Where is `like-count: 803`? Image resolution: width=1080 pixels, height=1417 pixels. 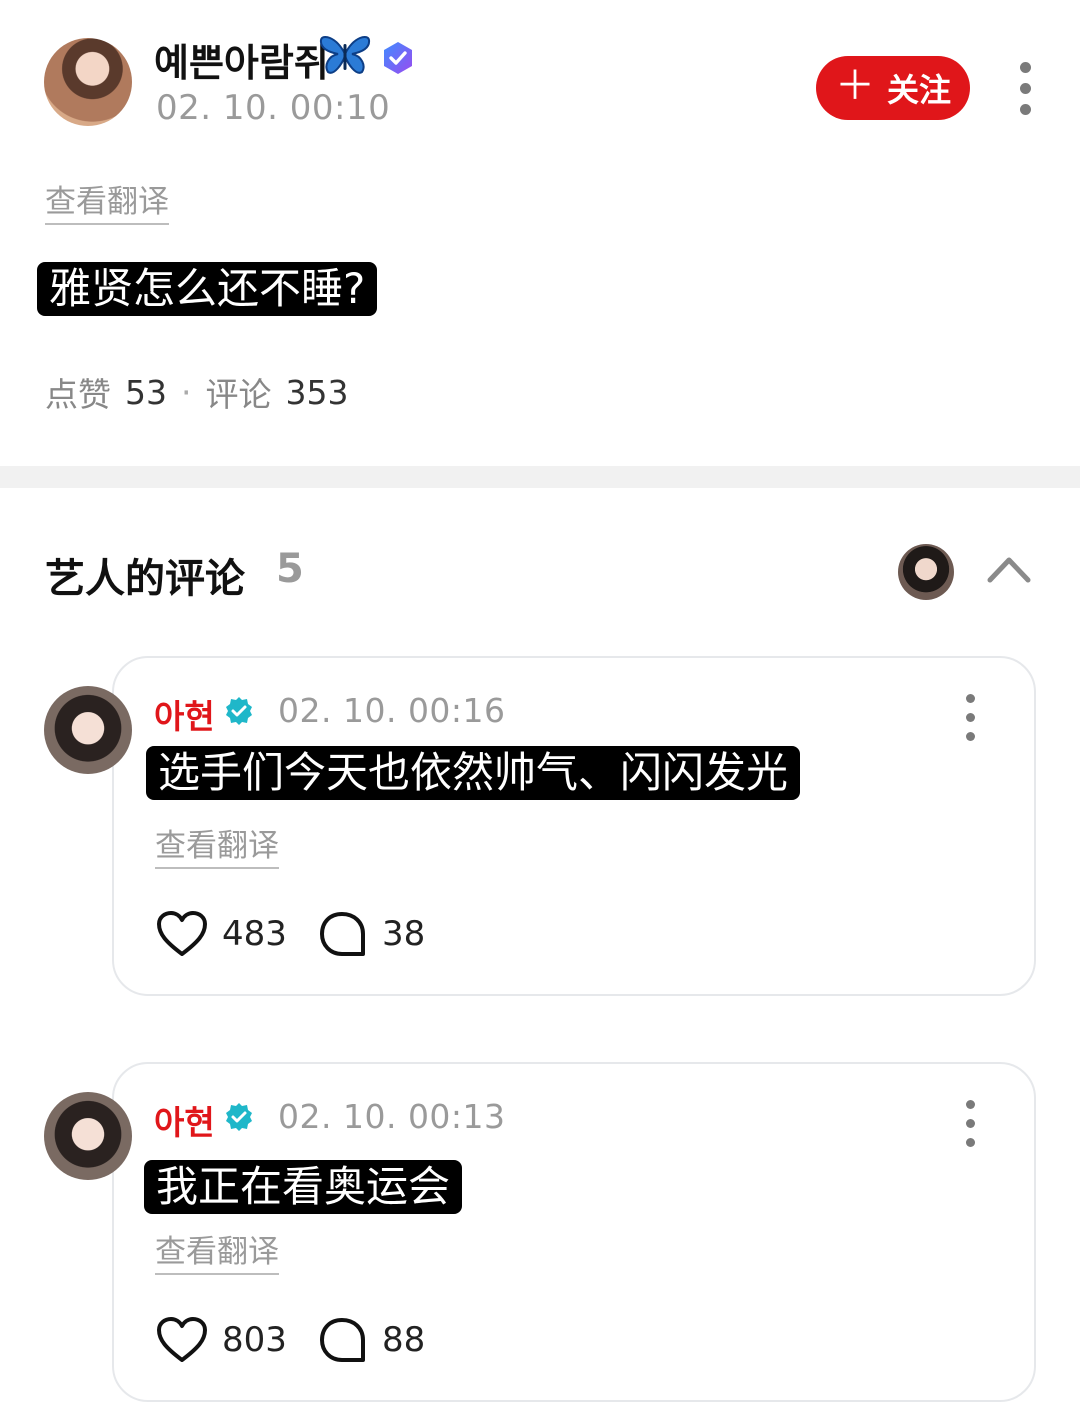
like-count: 803 is located at coordinates (254, 1340).